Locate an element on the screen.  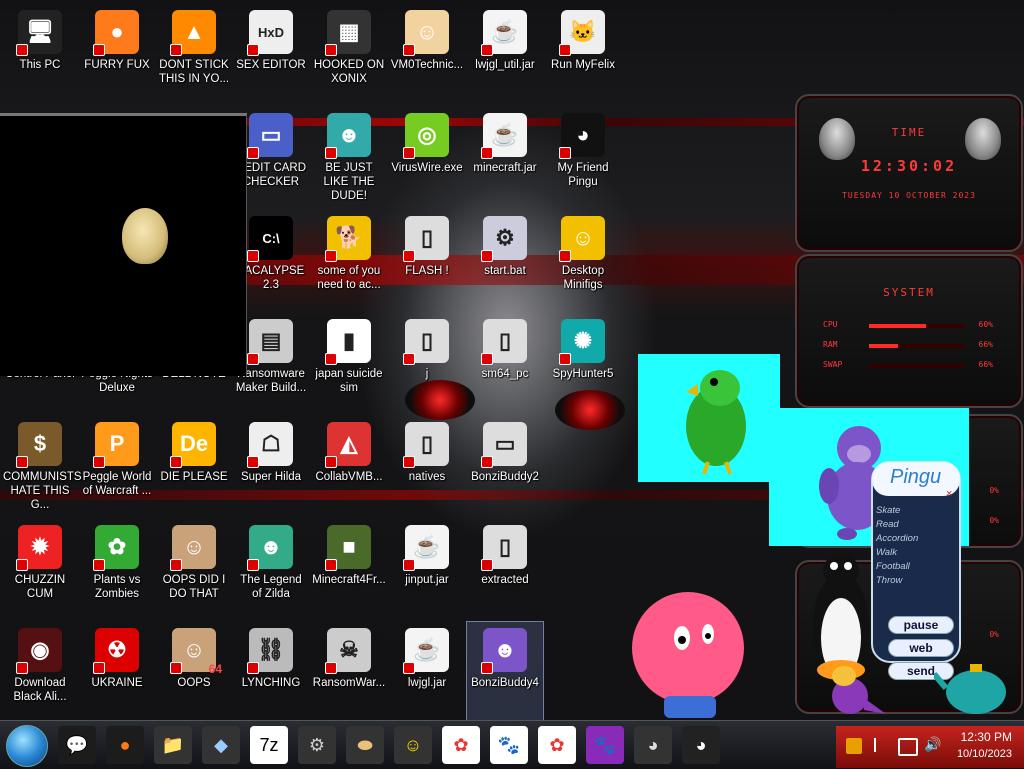
desktop-icon: ◕ My Friend Pingu is located at coordinates (583, 157).